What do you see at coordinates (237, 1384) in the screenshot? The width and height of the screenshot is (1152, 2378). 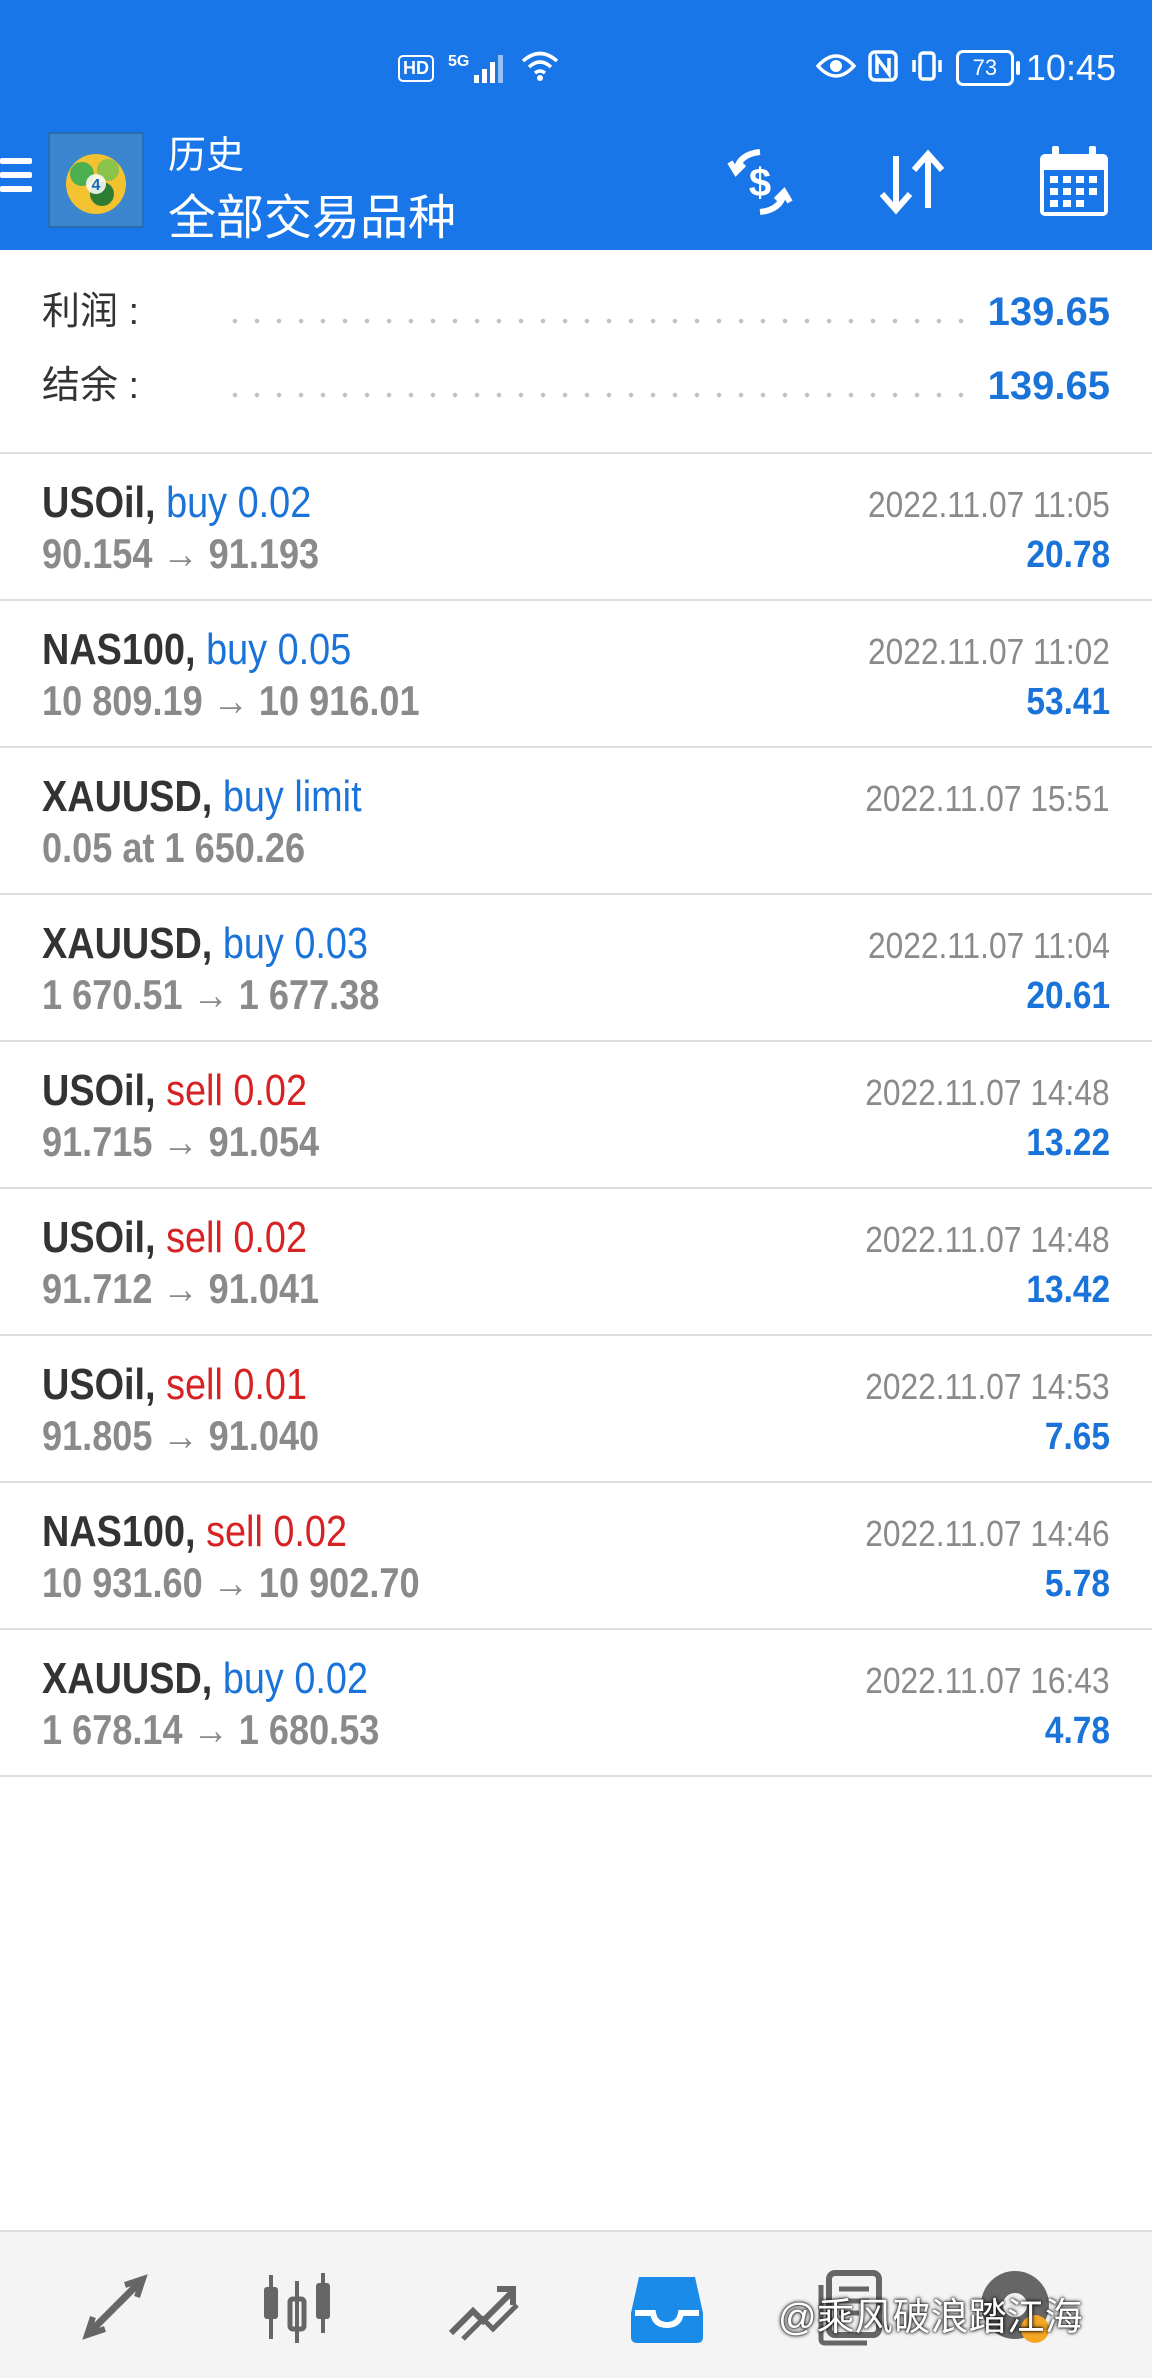 I see `trade-action: sell 0.01` at bounding box center [237, 1384].